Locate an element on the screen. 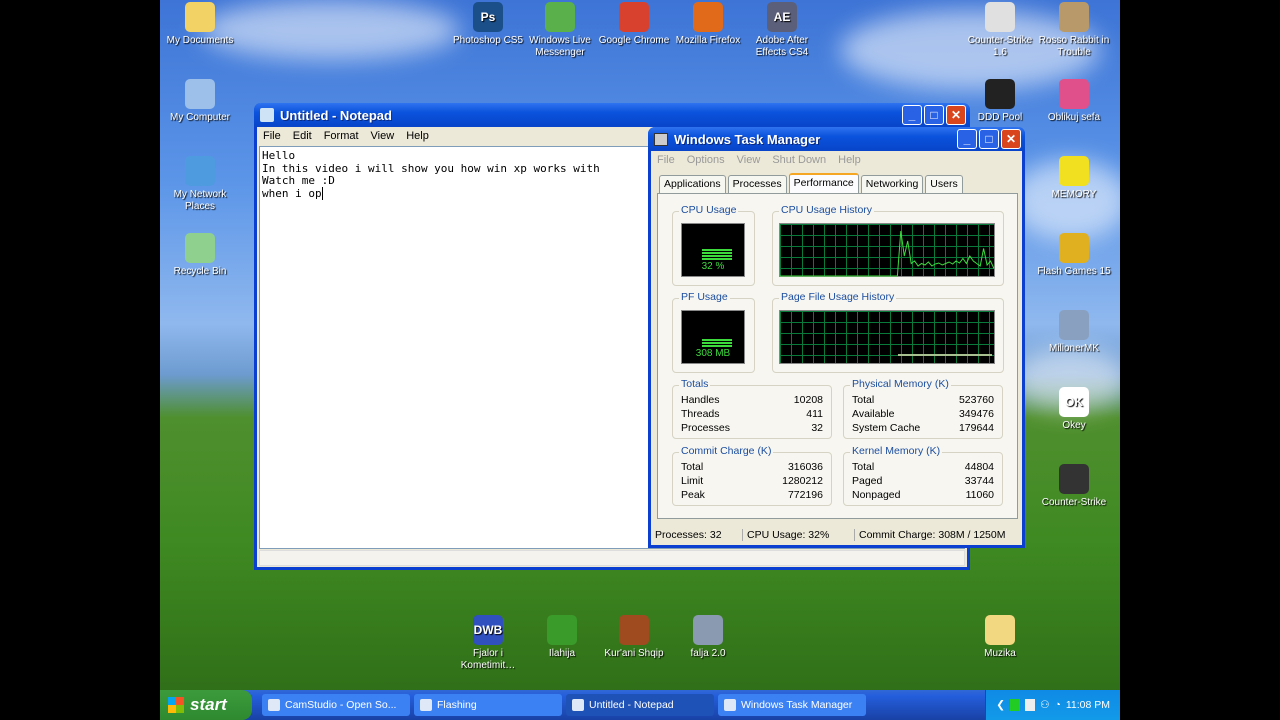 This screenshot has width=1280, height=720. desktop-icon: MilionerMK is located at coordinates (1074, 332).